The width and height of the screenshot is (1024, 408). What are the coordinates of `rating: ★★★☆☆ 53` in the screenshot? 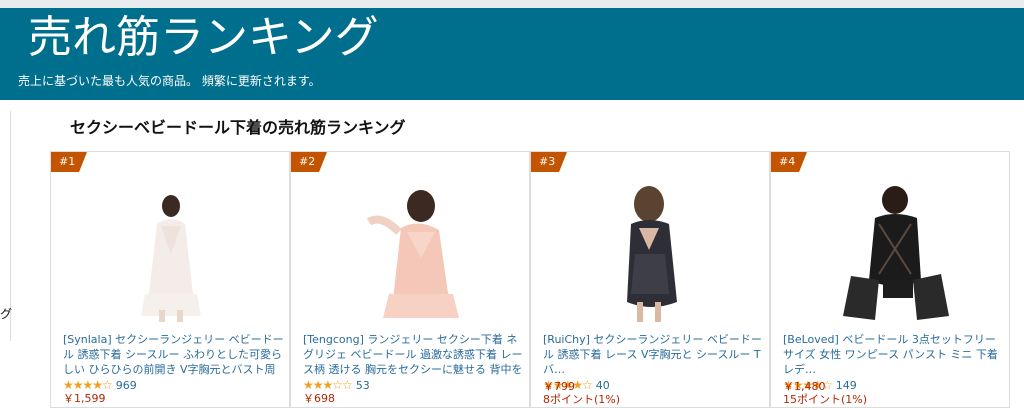 It's located at (336, 385).